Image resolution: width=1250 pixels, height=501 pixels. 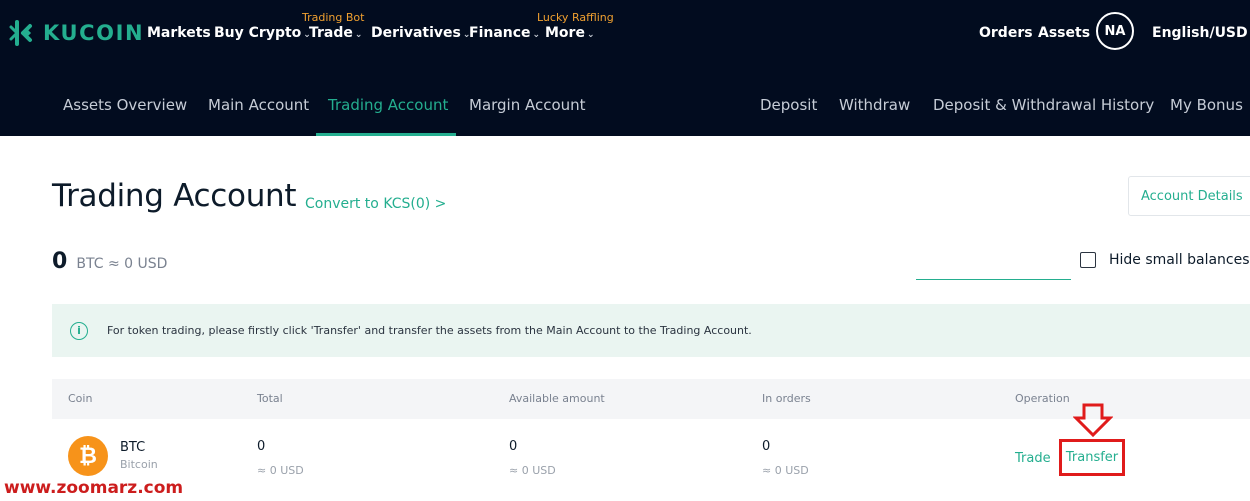 I want to click on total-balance: 0 BTC ≈ 0 USD, so click(x=109, y=261).